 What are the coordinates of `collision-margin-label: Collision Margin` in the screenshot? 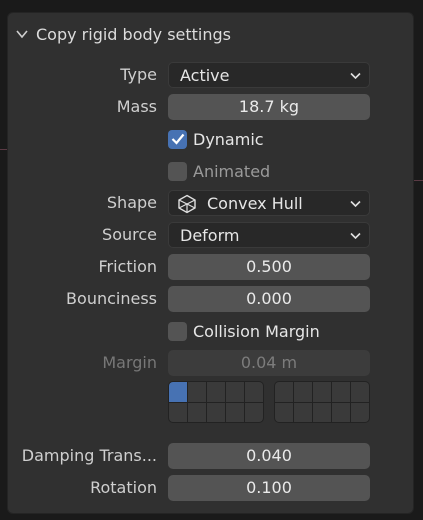 It's located at (256, 331).